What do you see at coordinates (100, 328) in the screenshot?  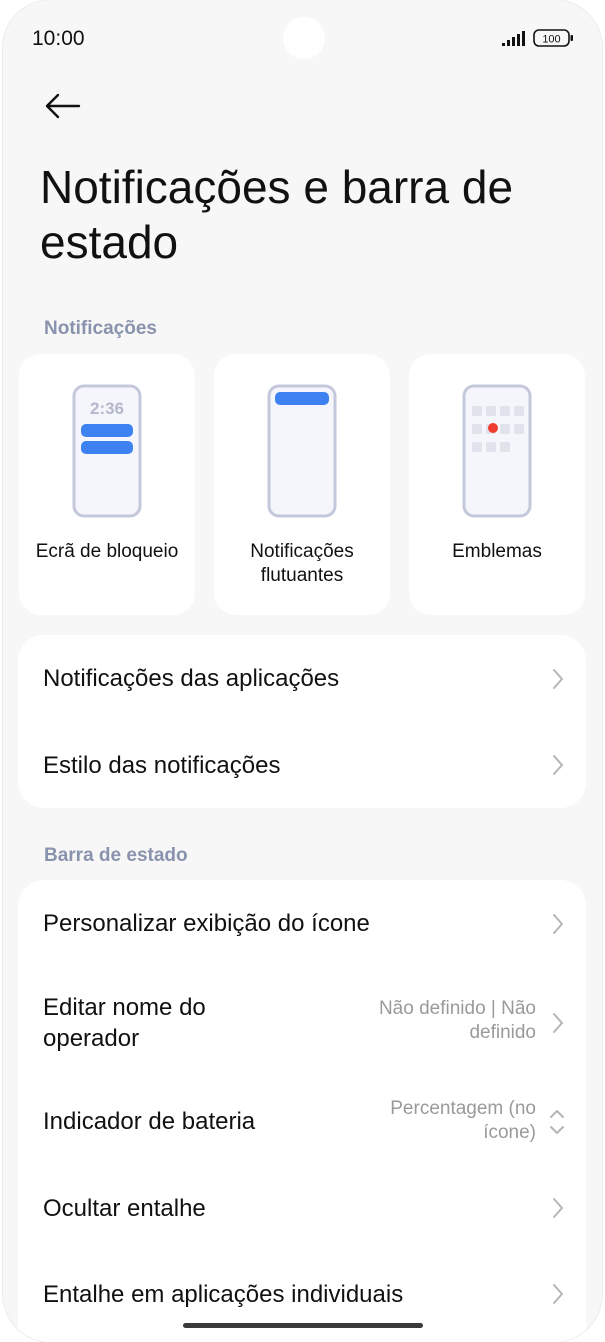 I see `section-header-notifications: Notificações` at bounding box center [100, 328].